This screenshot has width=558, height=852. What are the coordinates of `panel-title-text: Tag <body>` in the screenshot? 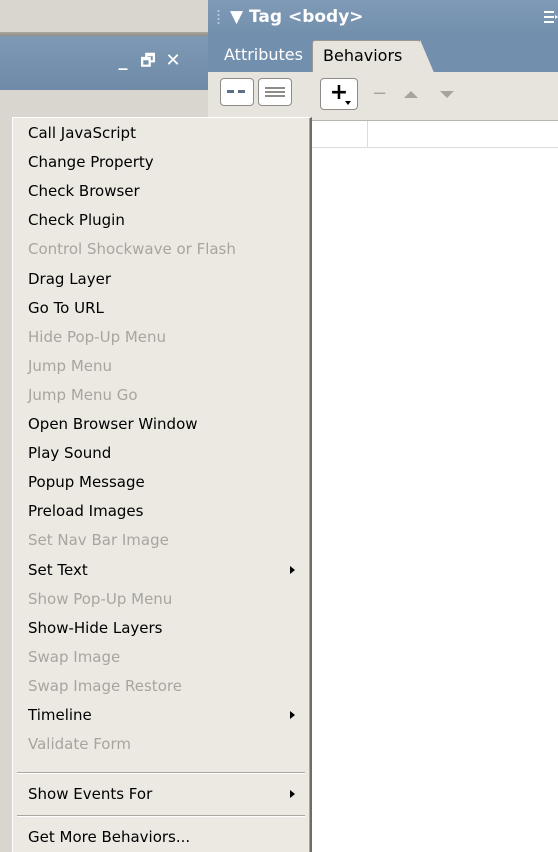 It's located at (306, 17).